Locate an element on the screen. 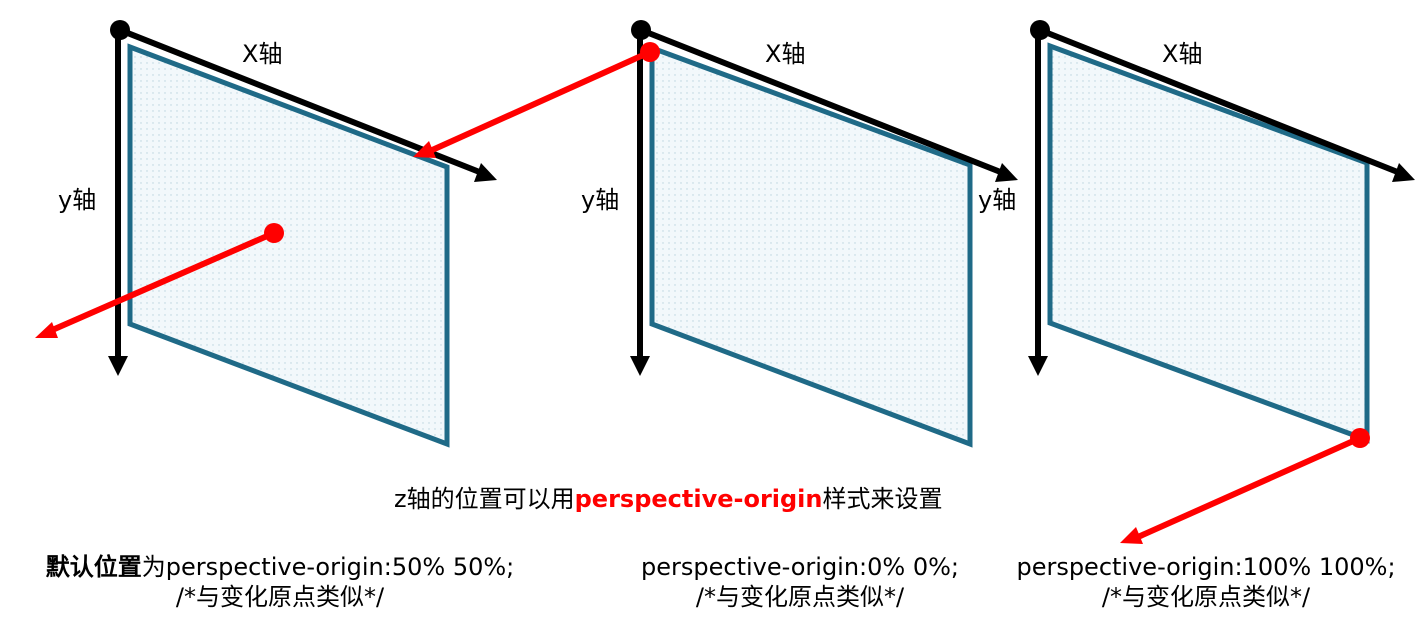  caption-2-line-2: /*与变化原点类似*/ is located at coordinates (800, 597).